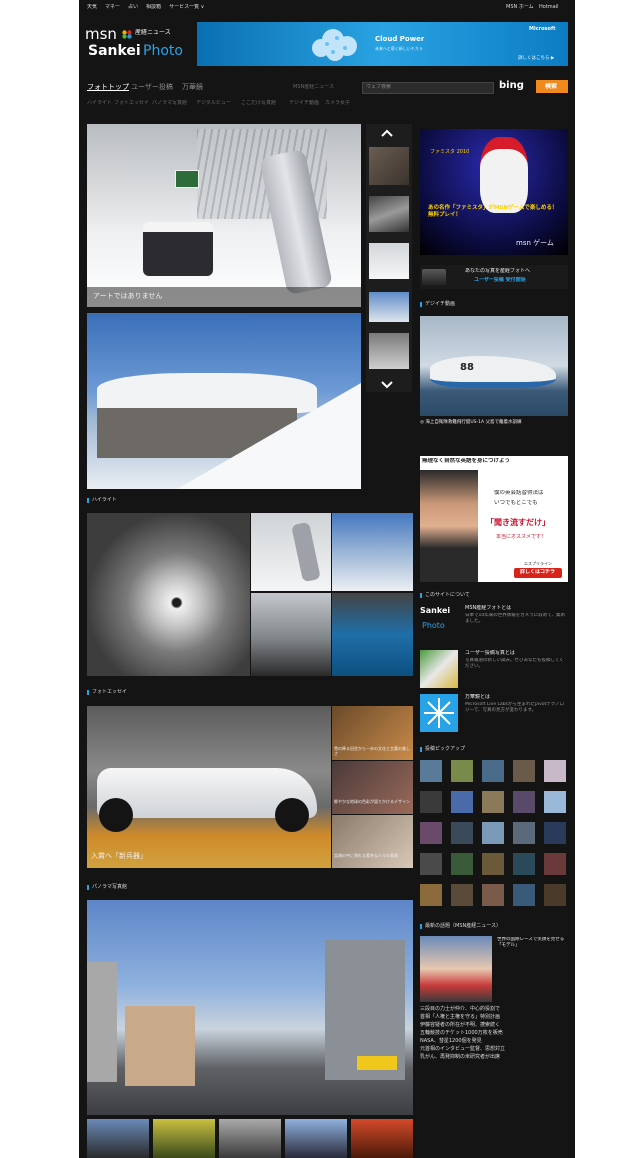  I want to click on tab-user-posts: ユーザー投稿, so click(152, 87).